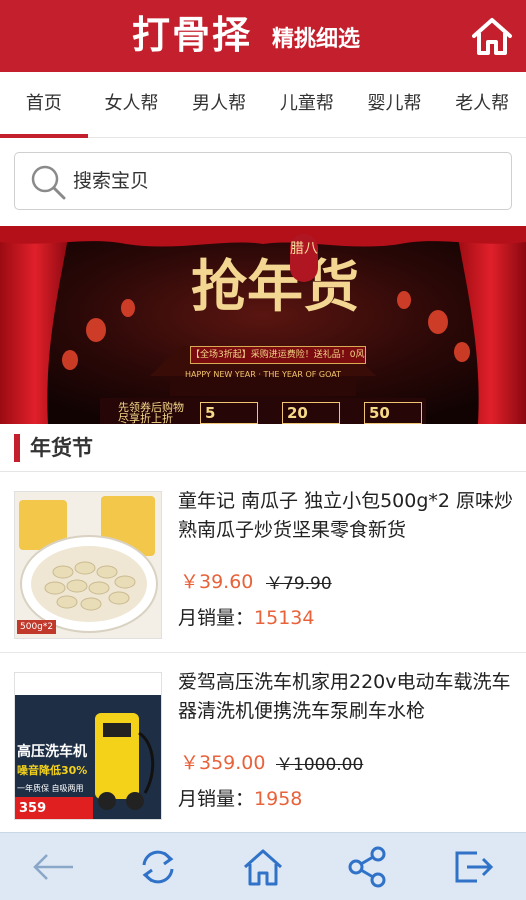  What do you see at coordinates (307, 104) in the screenshot?
I see `tab-children: 儿童帮` at bounding box center [307, 104].